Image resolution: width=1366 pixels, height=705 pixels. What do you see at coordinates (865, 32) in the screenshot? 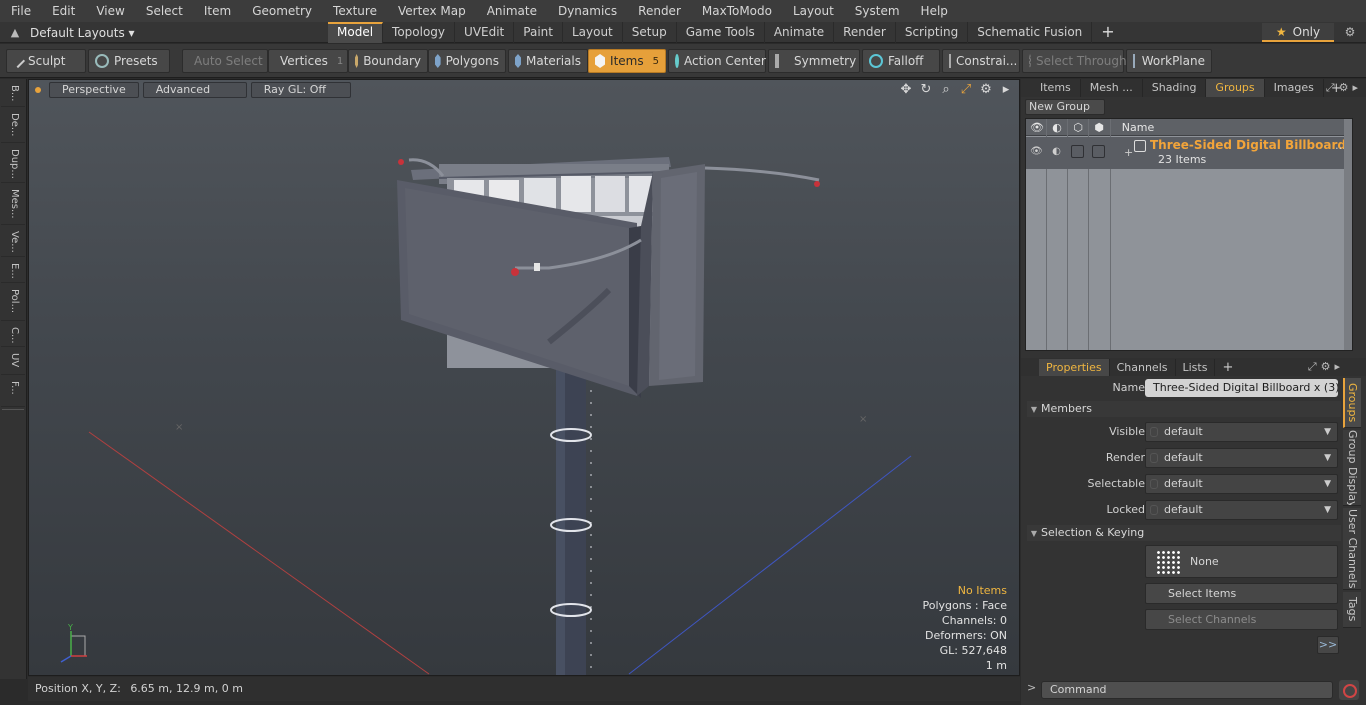
I see `tab-render: Render` at bounding box center [865, 32].